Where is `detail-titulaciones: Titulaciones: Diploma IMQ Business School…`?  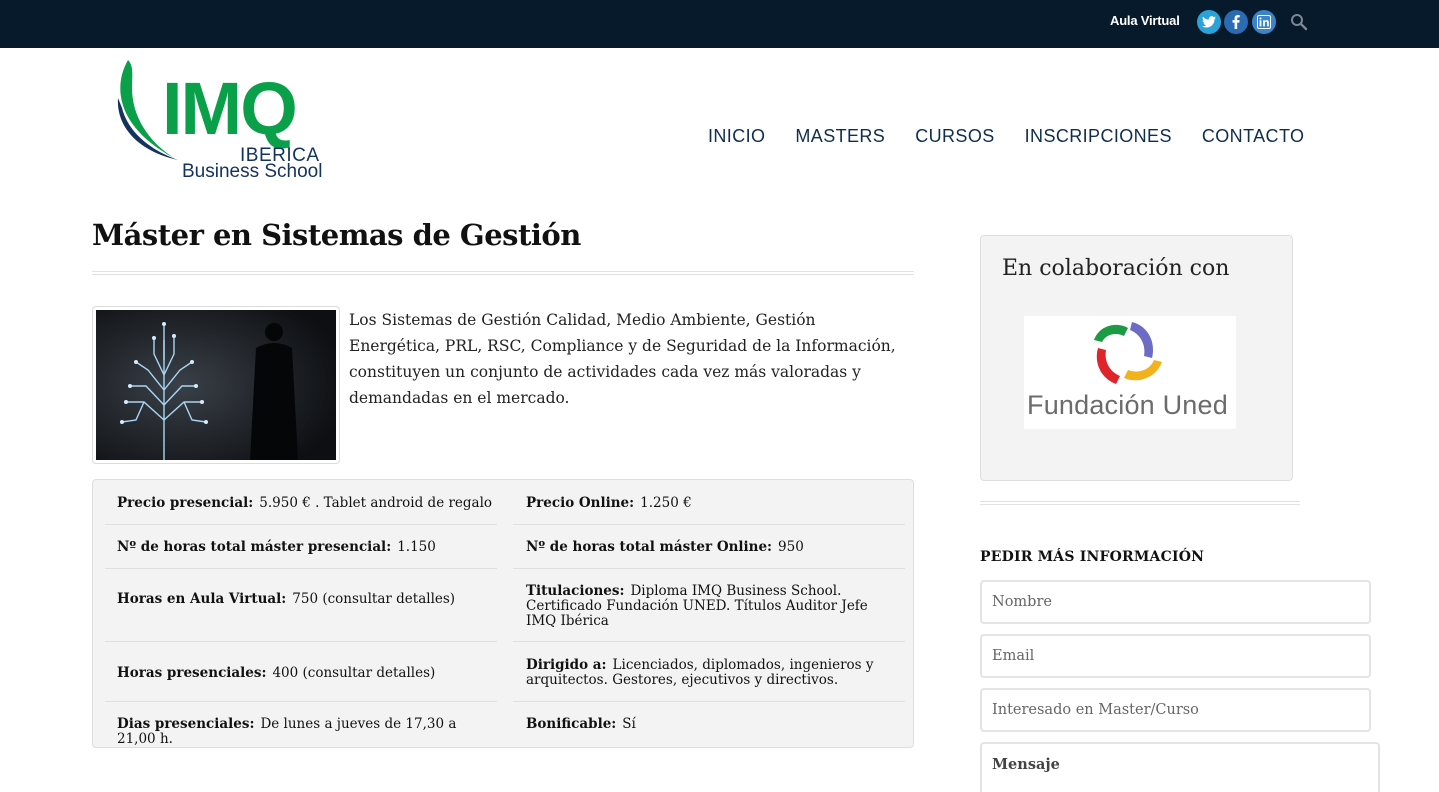 detail-titulaciones: Titulaciones: Diploma IMQ Business School… is located at coordinates (697, 606).